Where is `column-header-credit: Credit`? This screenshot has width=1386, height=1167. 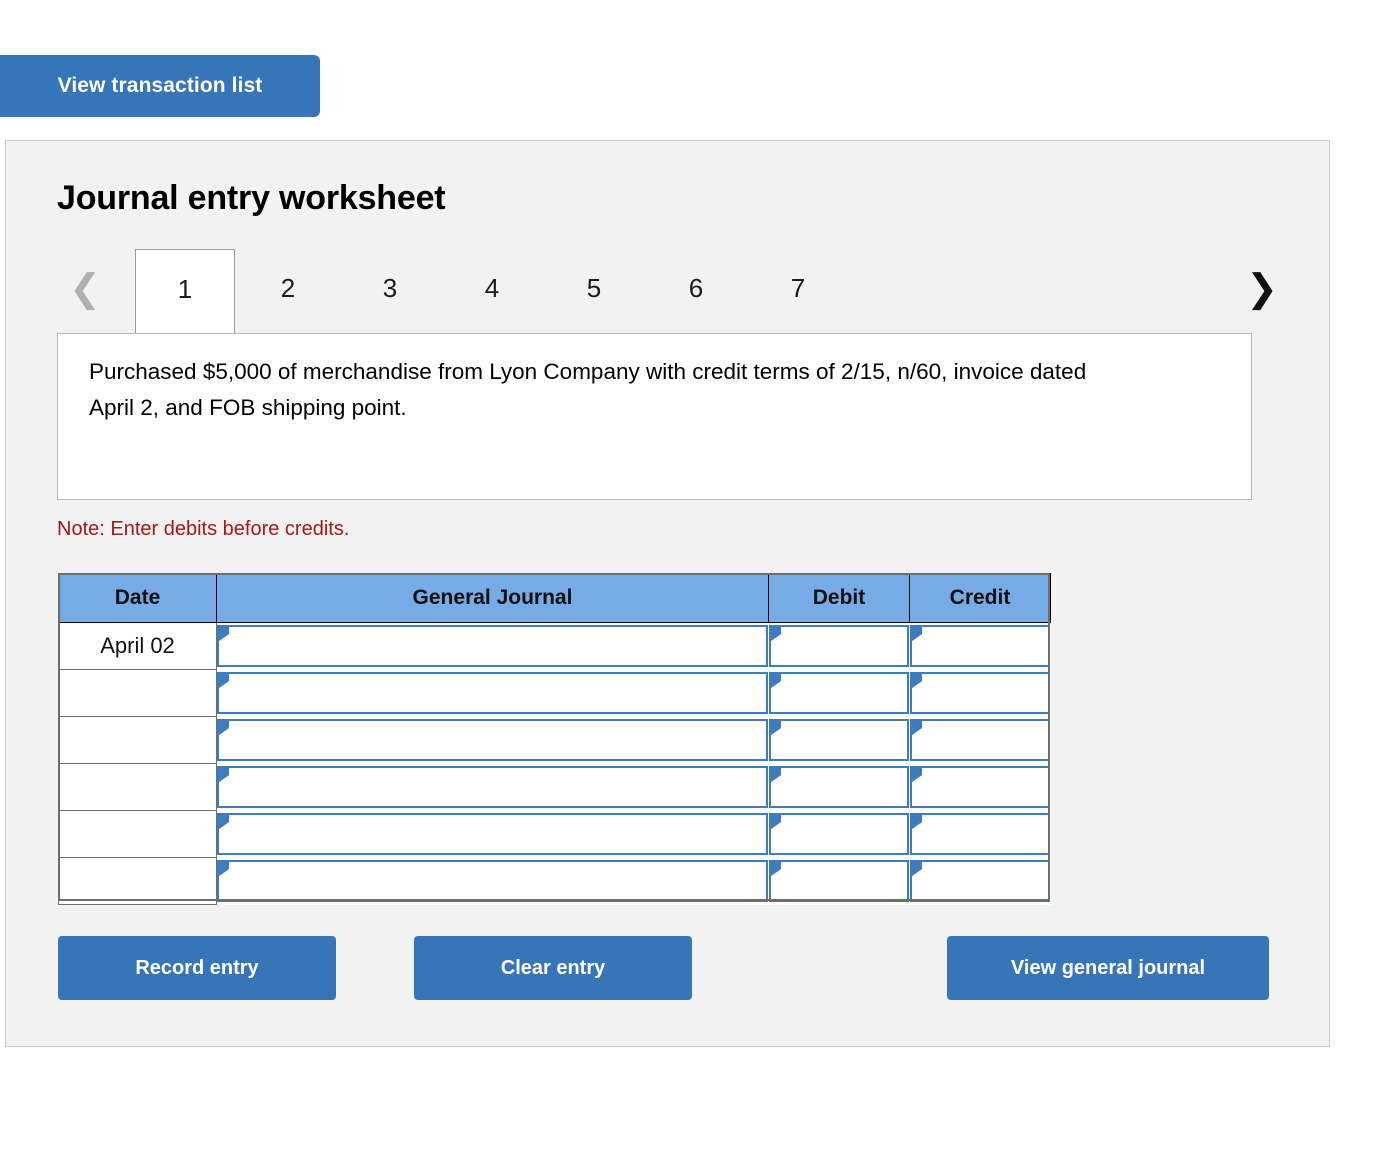
column-header-credit: Credit is located at coordinates (980, 598).